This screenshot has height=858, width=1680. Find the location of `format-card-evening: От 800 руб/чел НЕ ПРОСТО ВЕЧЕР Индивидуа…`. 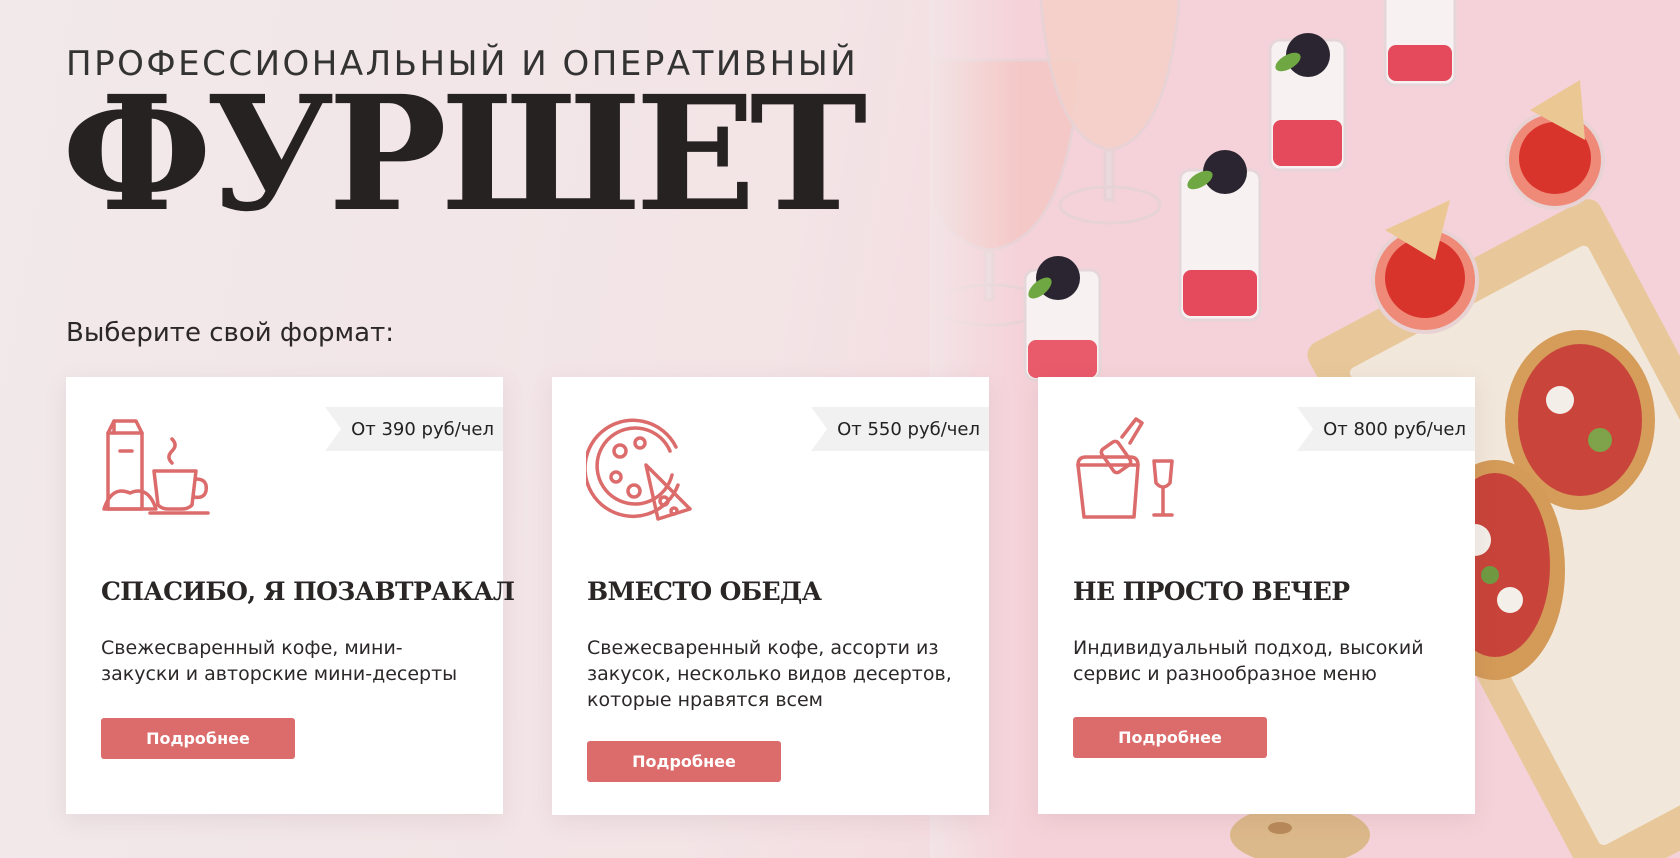

format-card-evening: От 800 руб/чел НЕ ПРОСТО ВЕЧЕР Индивидуа… is located at coordinates (1256, 595).